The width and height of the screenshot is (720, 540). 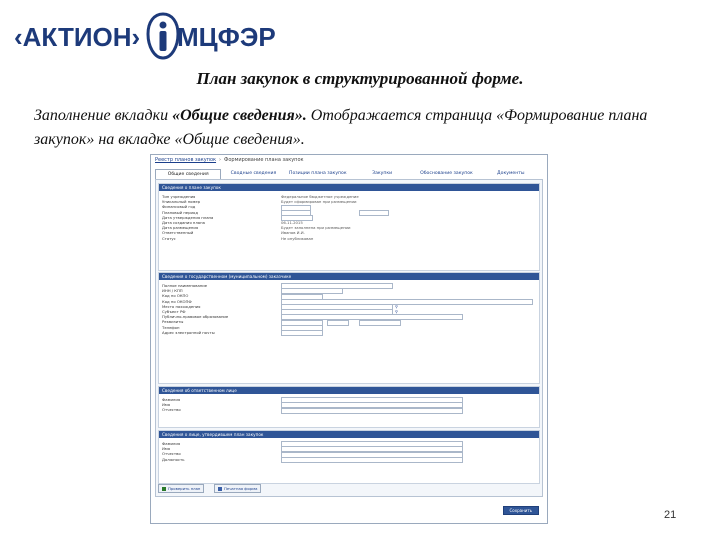 I want to click on middle-name-input, so click(x=372, y=410).